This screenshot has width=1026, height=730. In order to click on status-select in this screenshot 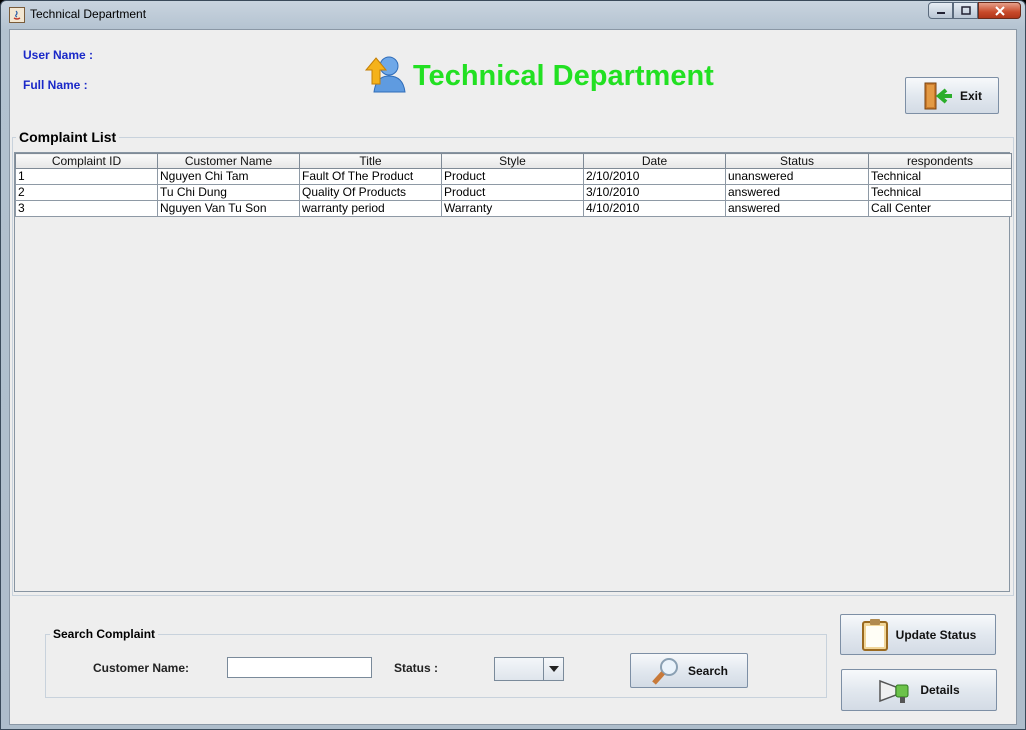, I will do `click(529, 669)`.